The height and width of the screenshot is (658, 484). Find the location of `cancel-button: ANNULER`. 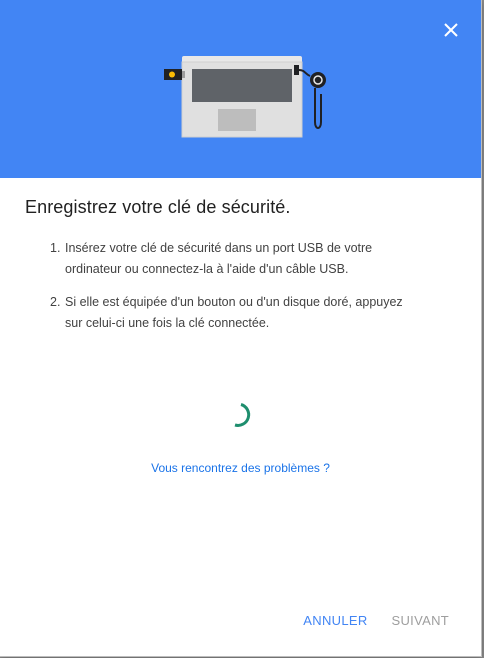

cancel-button: ANNULER is located at coordinates (335, 620).